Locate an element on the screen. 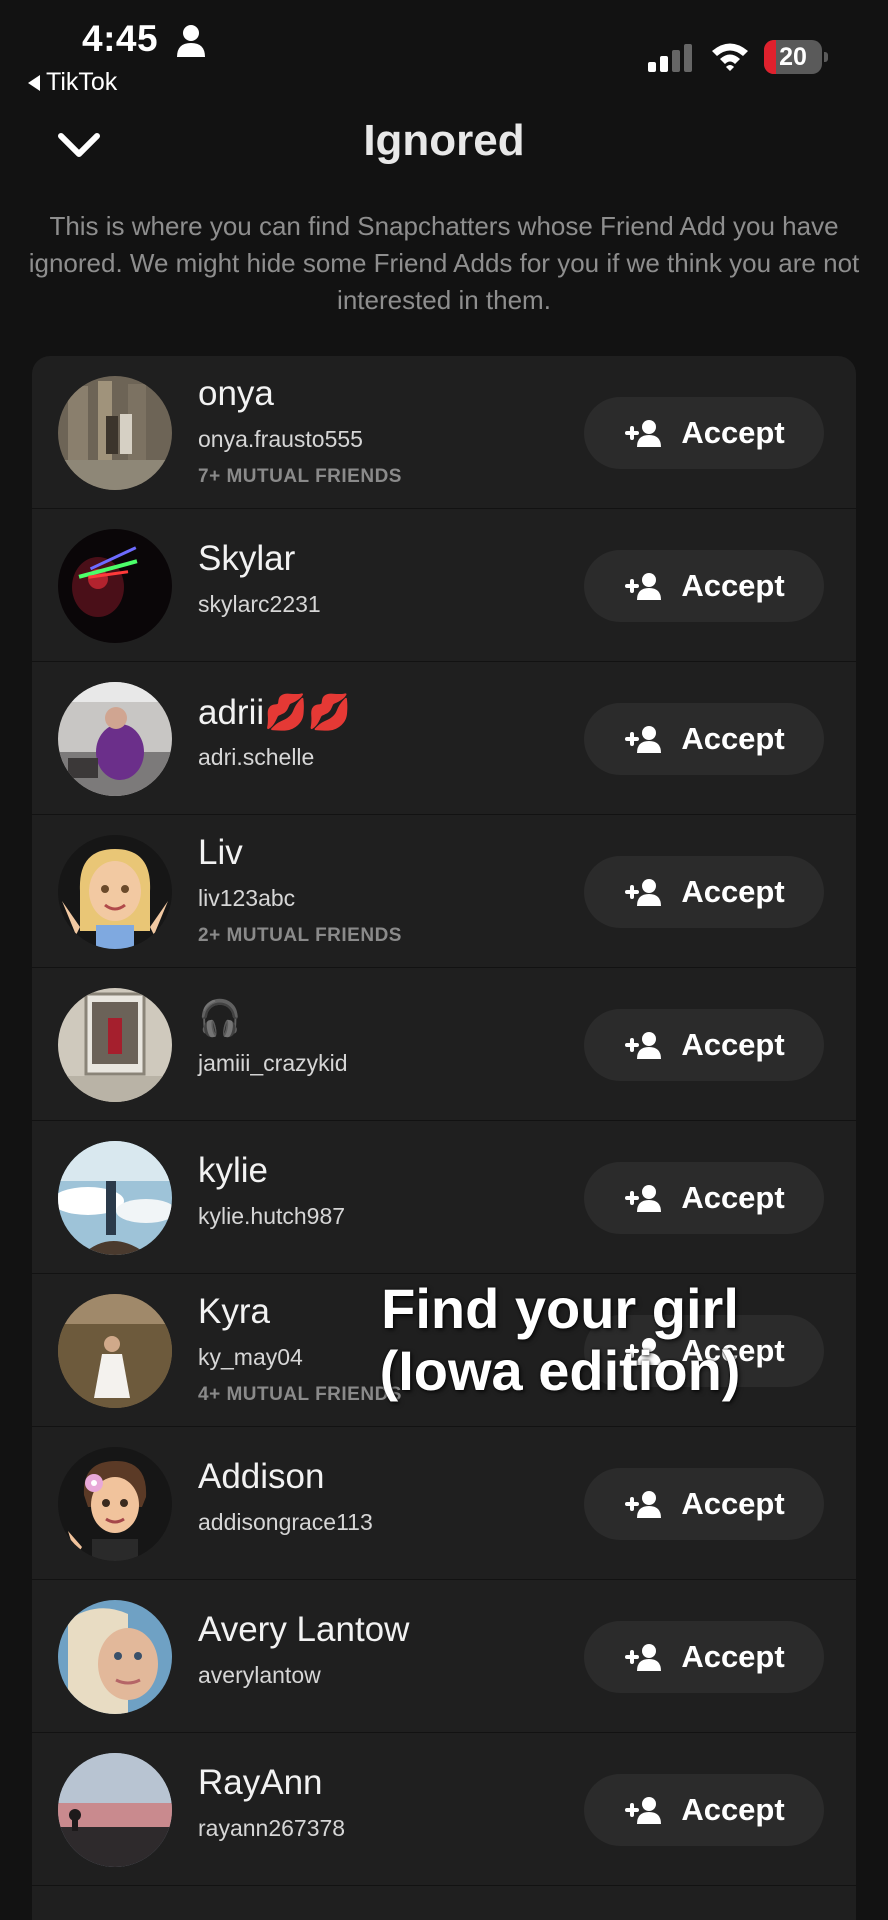  back-triangle-icon is located at coordinates (34, 82).